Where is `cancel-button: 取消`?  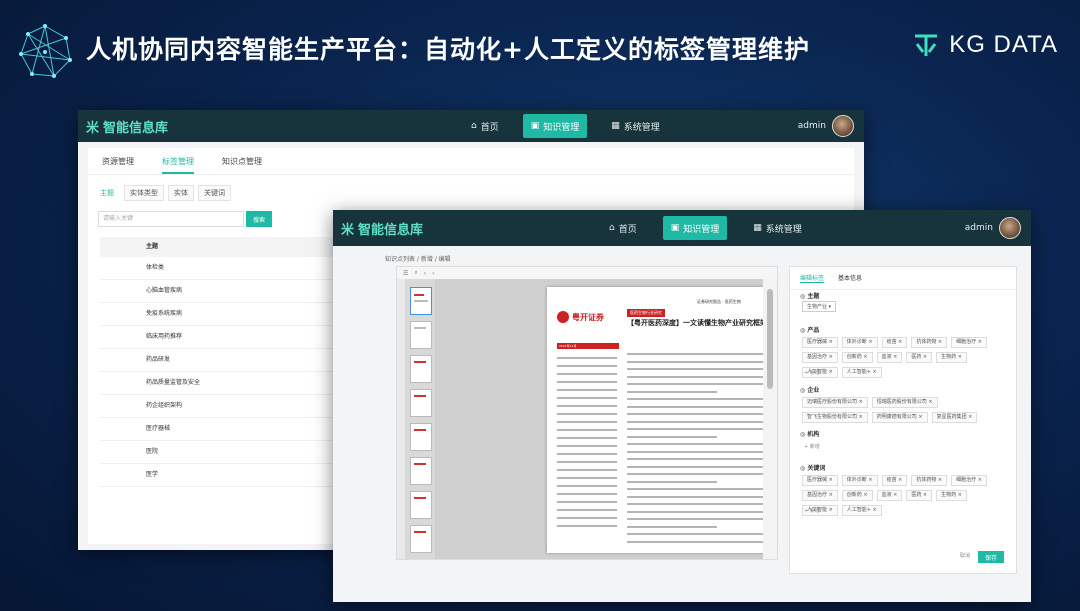
cancel-button: 取消 is located at coordinates (965, 555).